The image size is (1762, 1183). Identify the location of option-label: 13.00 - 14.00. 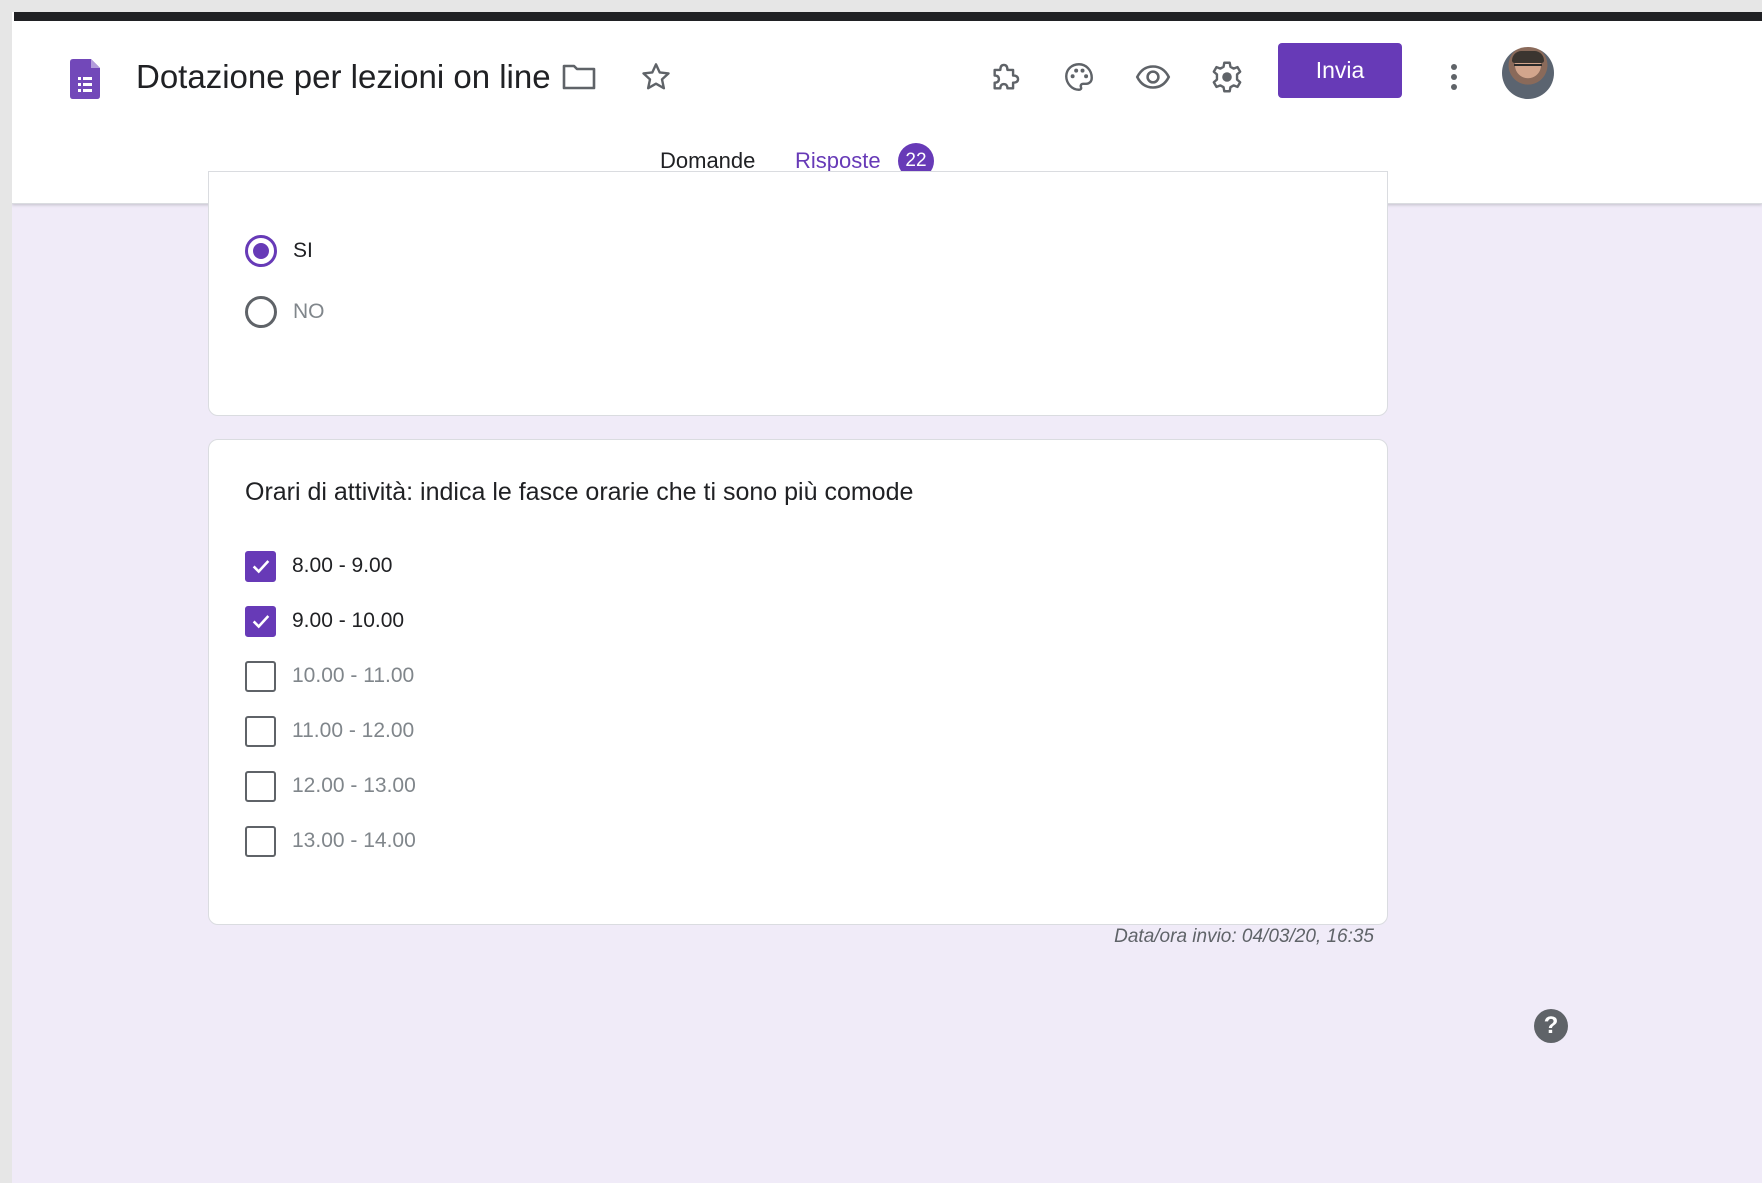
(354, 840).